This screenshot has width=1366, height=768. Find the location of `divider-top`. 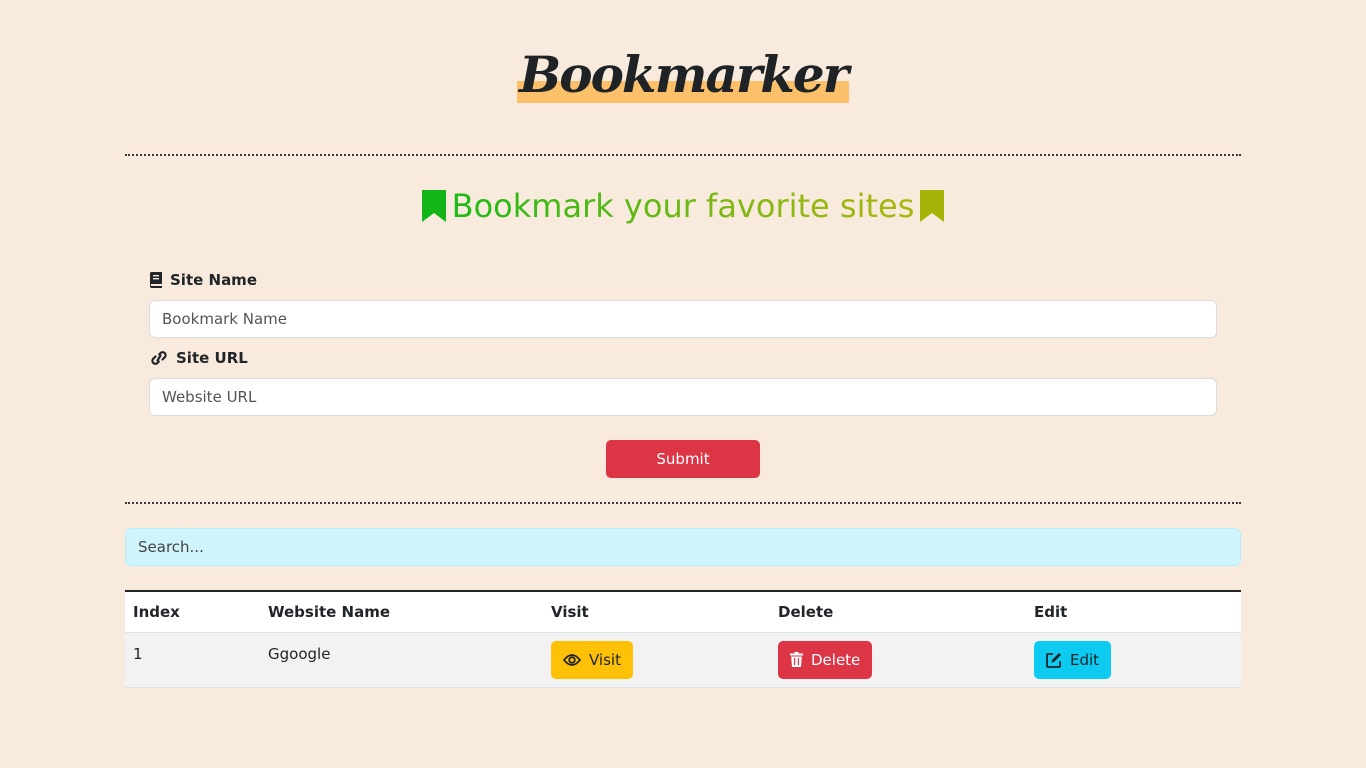

divider-top is located at coordinates (683, 155).